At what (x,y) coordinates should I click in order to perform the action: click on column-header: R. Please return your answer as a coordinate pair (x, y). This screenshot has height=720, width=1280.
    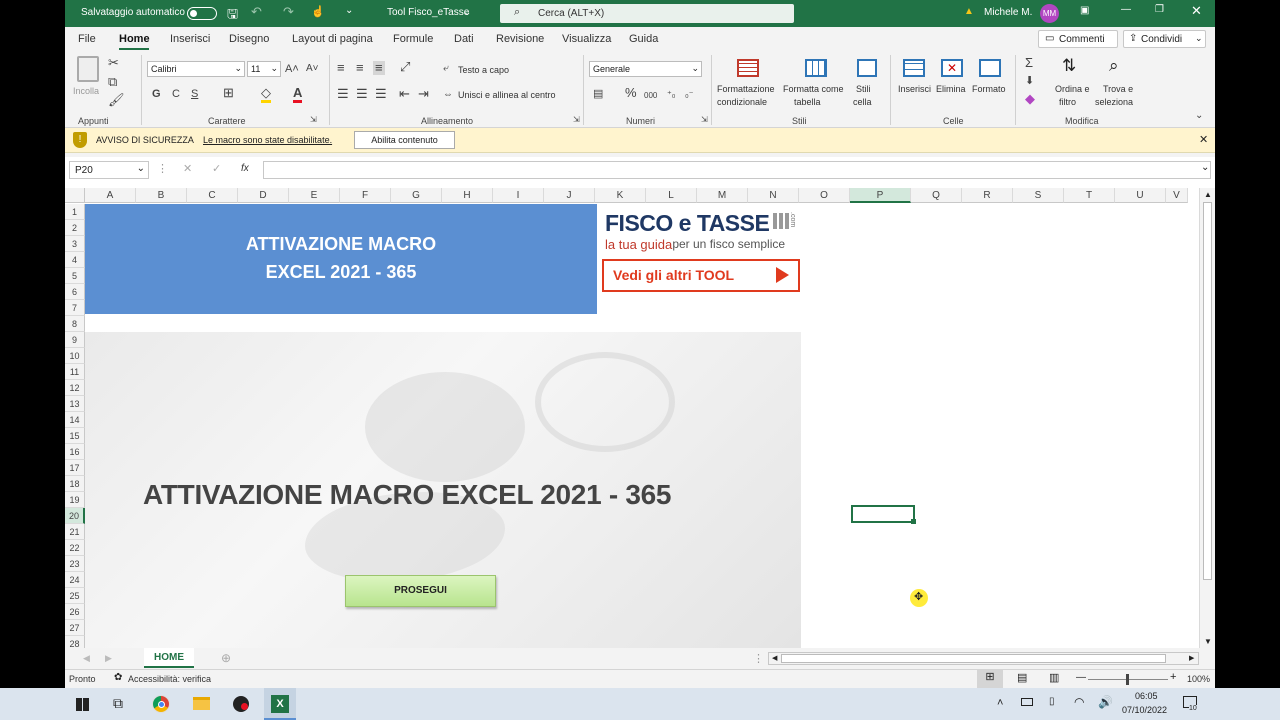
    Looking at the image, I should click on (987, 195).